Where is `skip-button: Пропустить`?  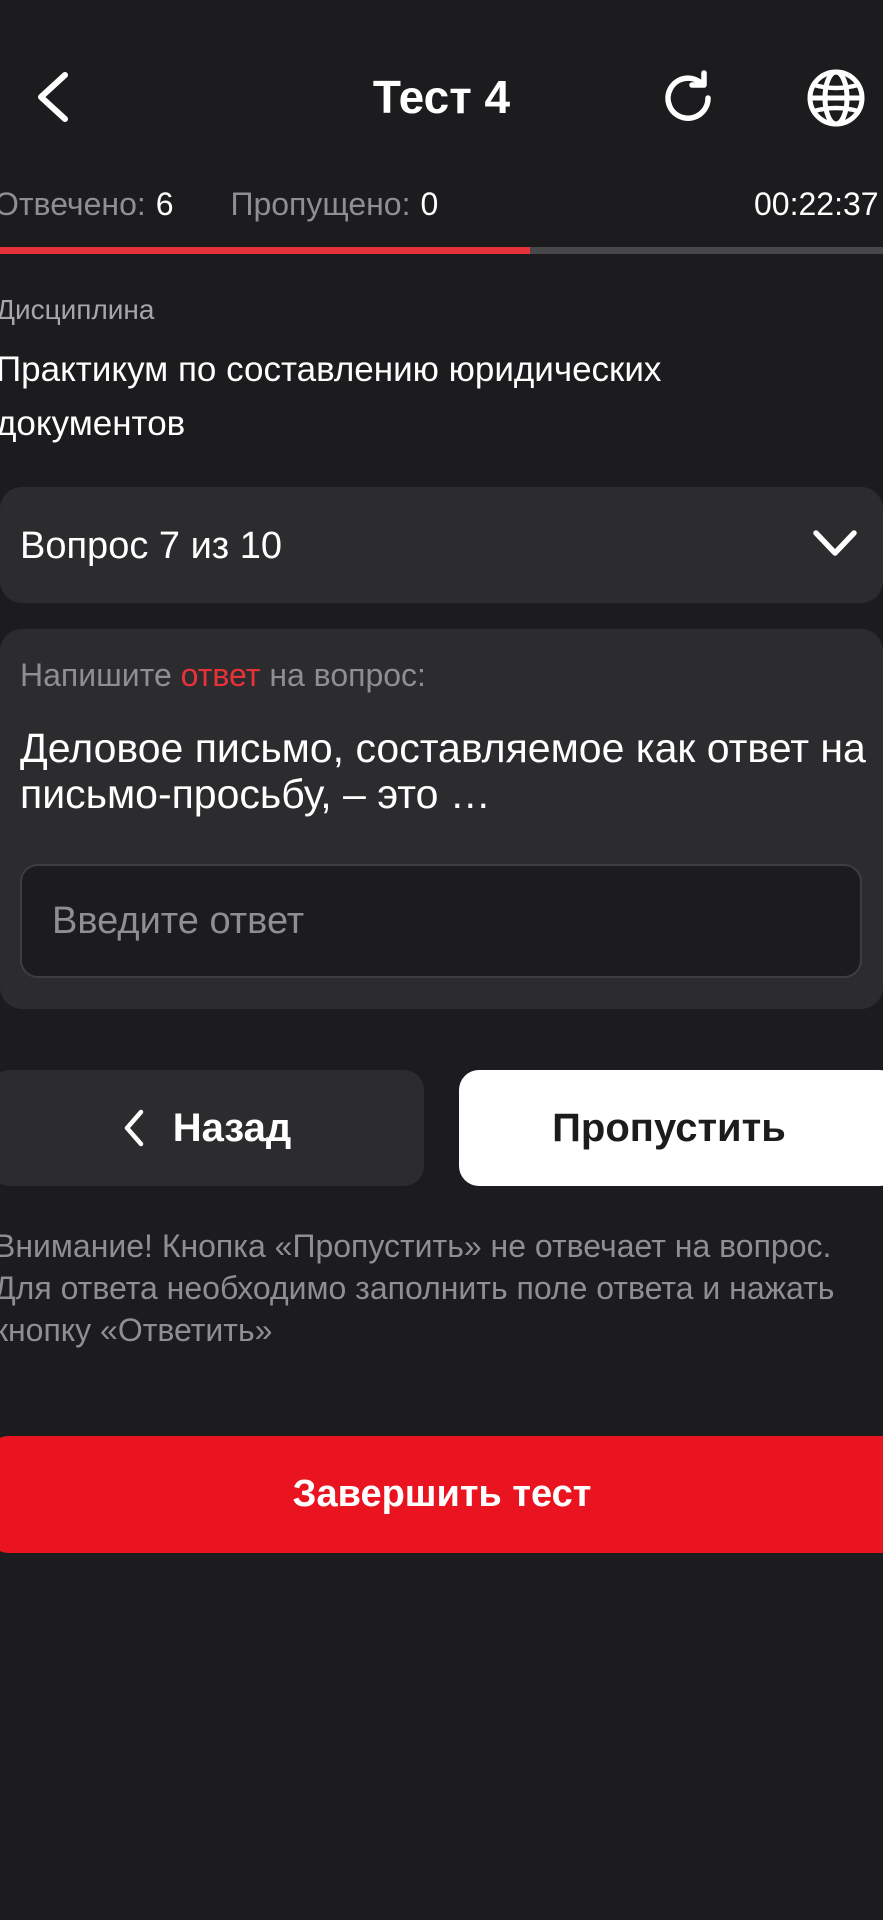
skip-button: Пропустить is located at coordinates (671, 1128).